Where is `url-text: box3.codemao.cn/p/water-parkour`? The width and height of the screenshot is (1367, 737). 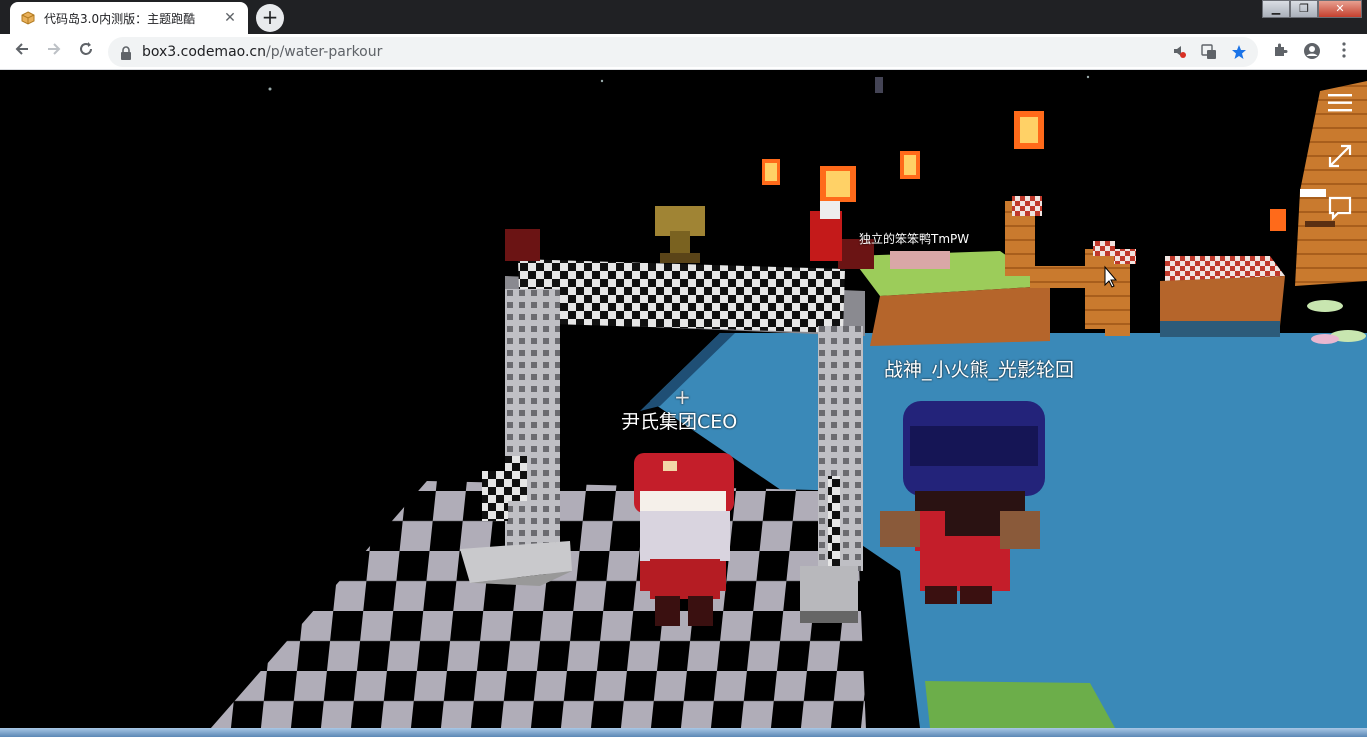
url-text: box3.codemao.cn/p/water-parkour is located at coordinates (262, 52).